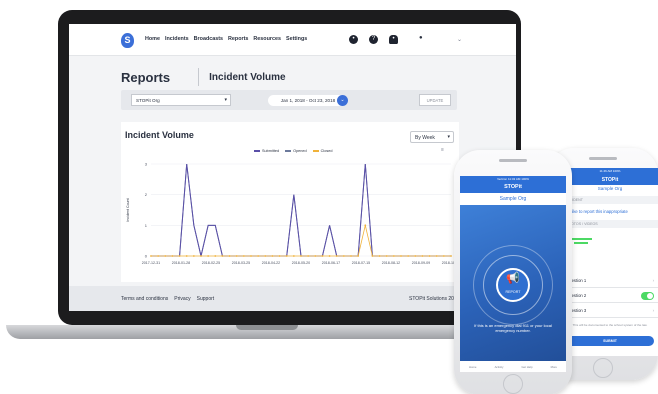 This screenshot has width=658, height=394. I want to click on footer-link-terms: Terms and conditions, so click(144, 299).